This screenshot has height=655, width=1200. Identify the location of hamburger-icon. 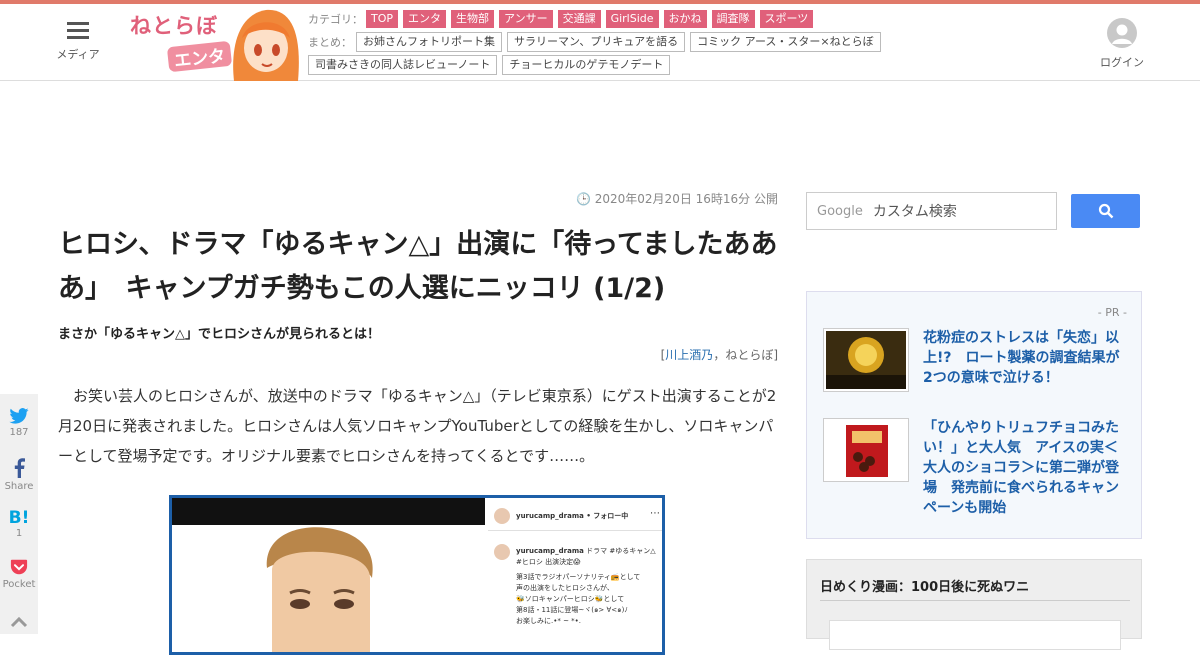
(78, 31).